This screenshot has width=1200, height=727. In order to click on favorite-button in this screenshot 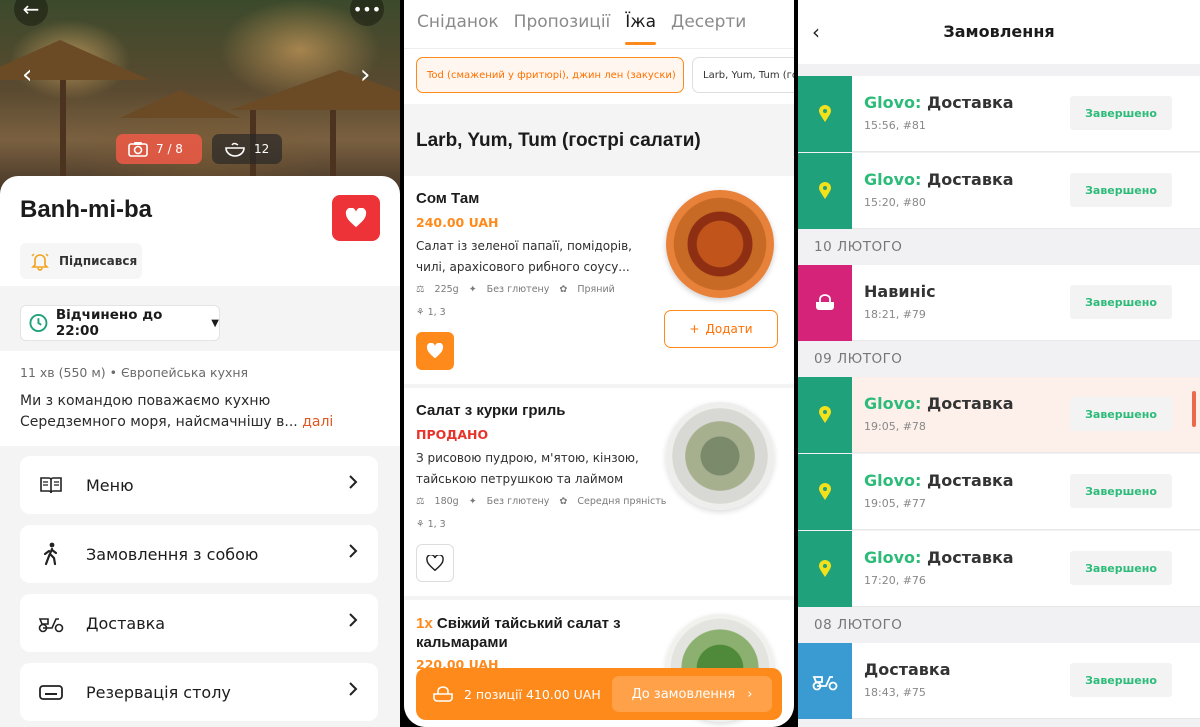, I will do `click(356, 218)`.